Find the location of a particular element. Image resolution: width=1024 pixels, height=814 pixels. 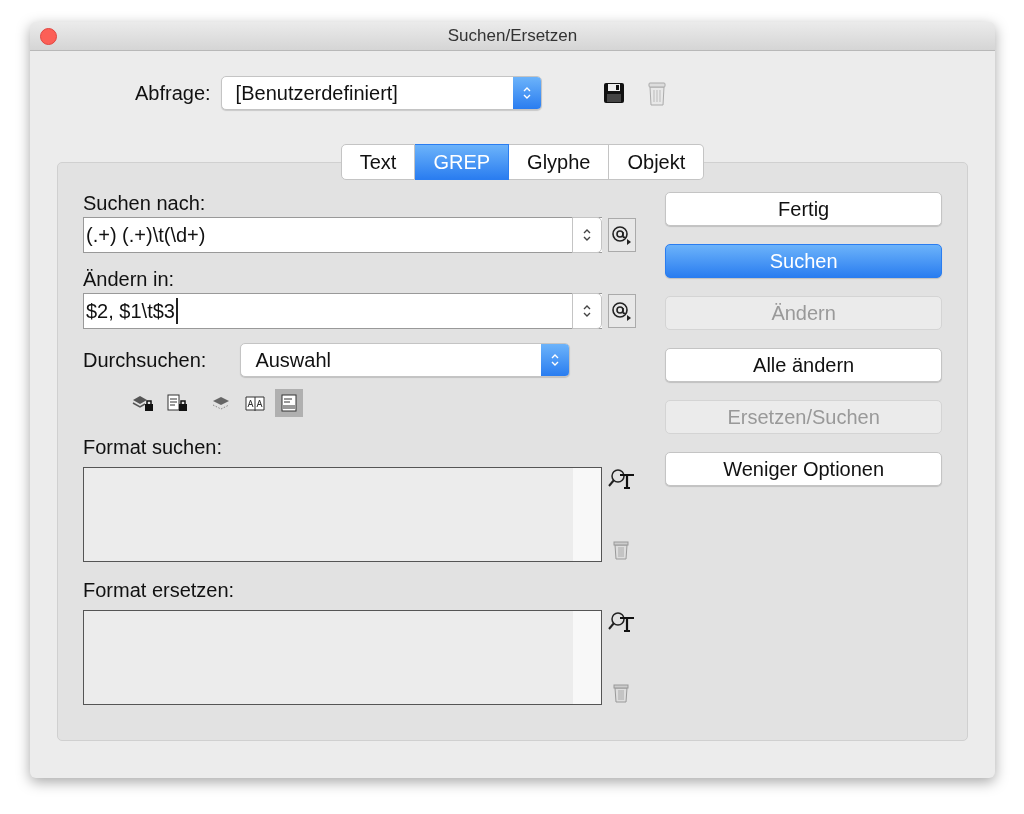

tab: Text is located at coordinates (378, 162).